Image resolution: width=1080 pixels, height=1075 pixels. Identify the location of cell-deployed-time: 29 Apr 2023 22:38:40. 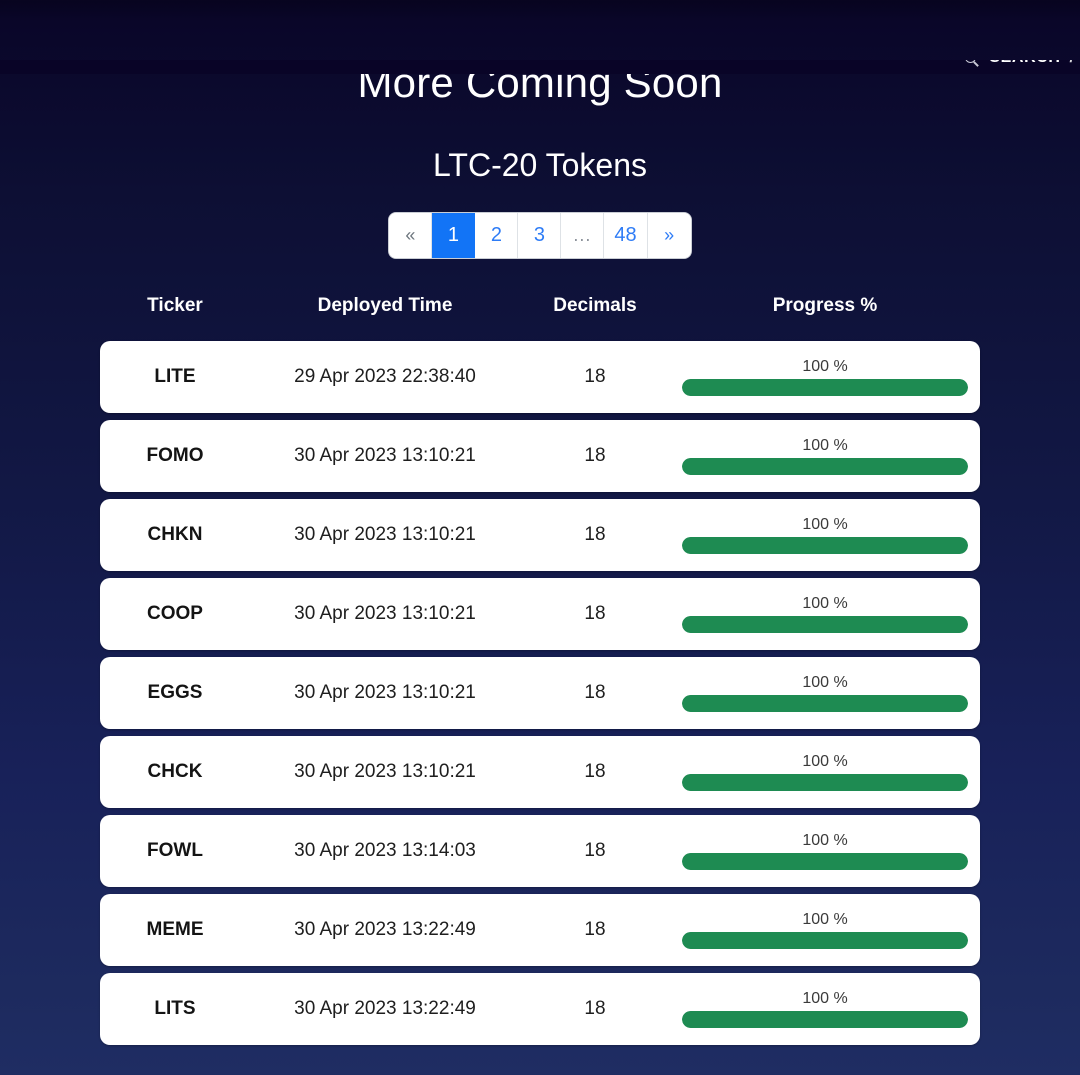
(385, 377).